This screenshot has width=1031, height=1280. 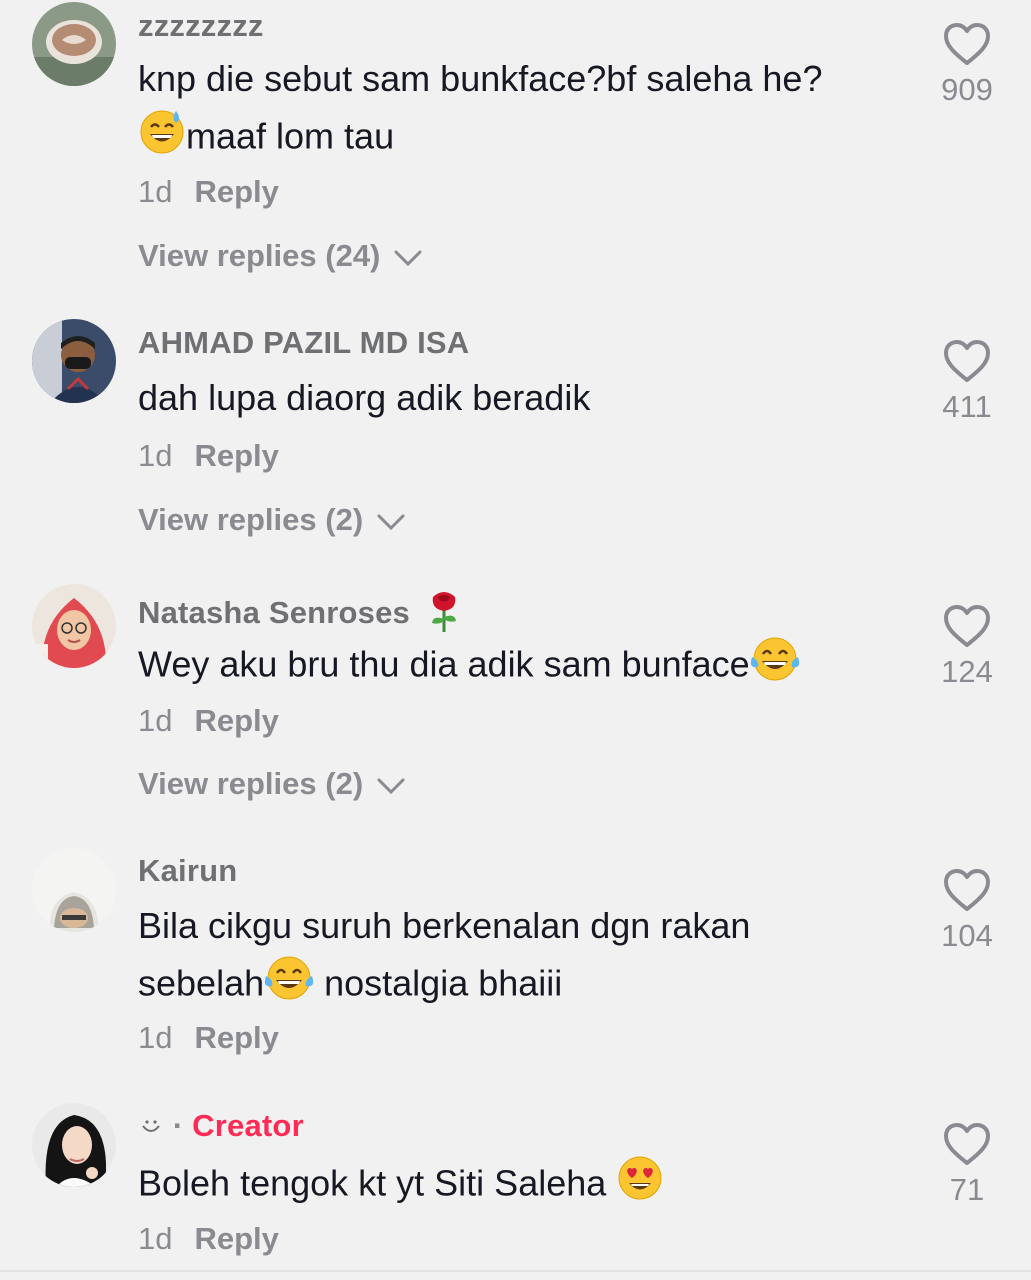 What do you see at coordinates (201, 26) in the screenshot?
I see `username: zzzzzzzz` at bounding box center [201, 26].